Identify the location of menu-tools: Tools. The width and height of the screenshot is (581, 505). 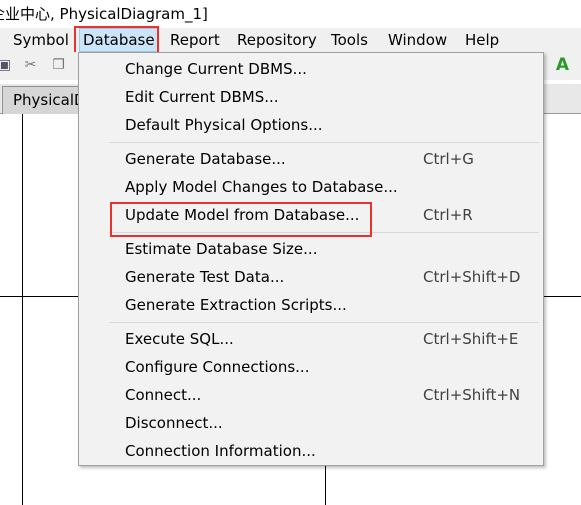
(349, 40).